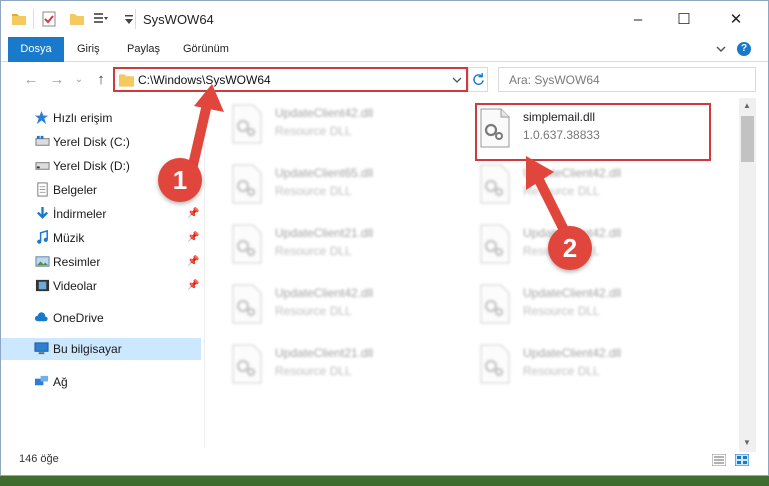 This screenshot has width=769, height=486. What do you see at coordinates (91, 166) in the screenshot?
I see `nav-label: Yerel Disk (D:)` at bounding box center [91, 166].